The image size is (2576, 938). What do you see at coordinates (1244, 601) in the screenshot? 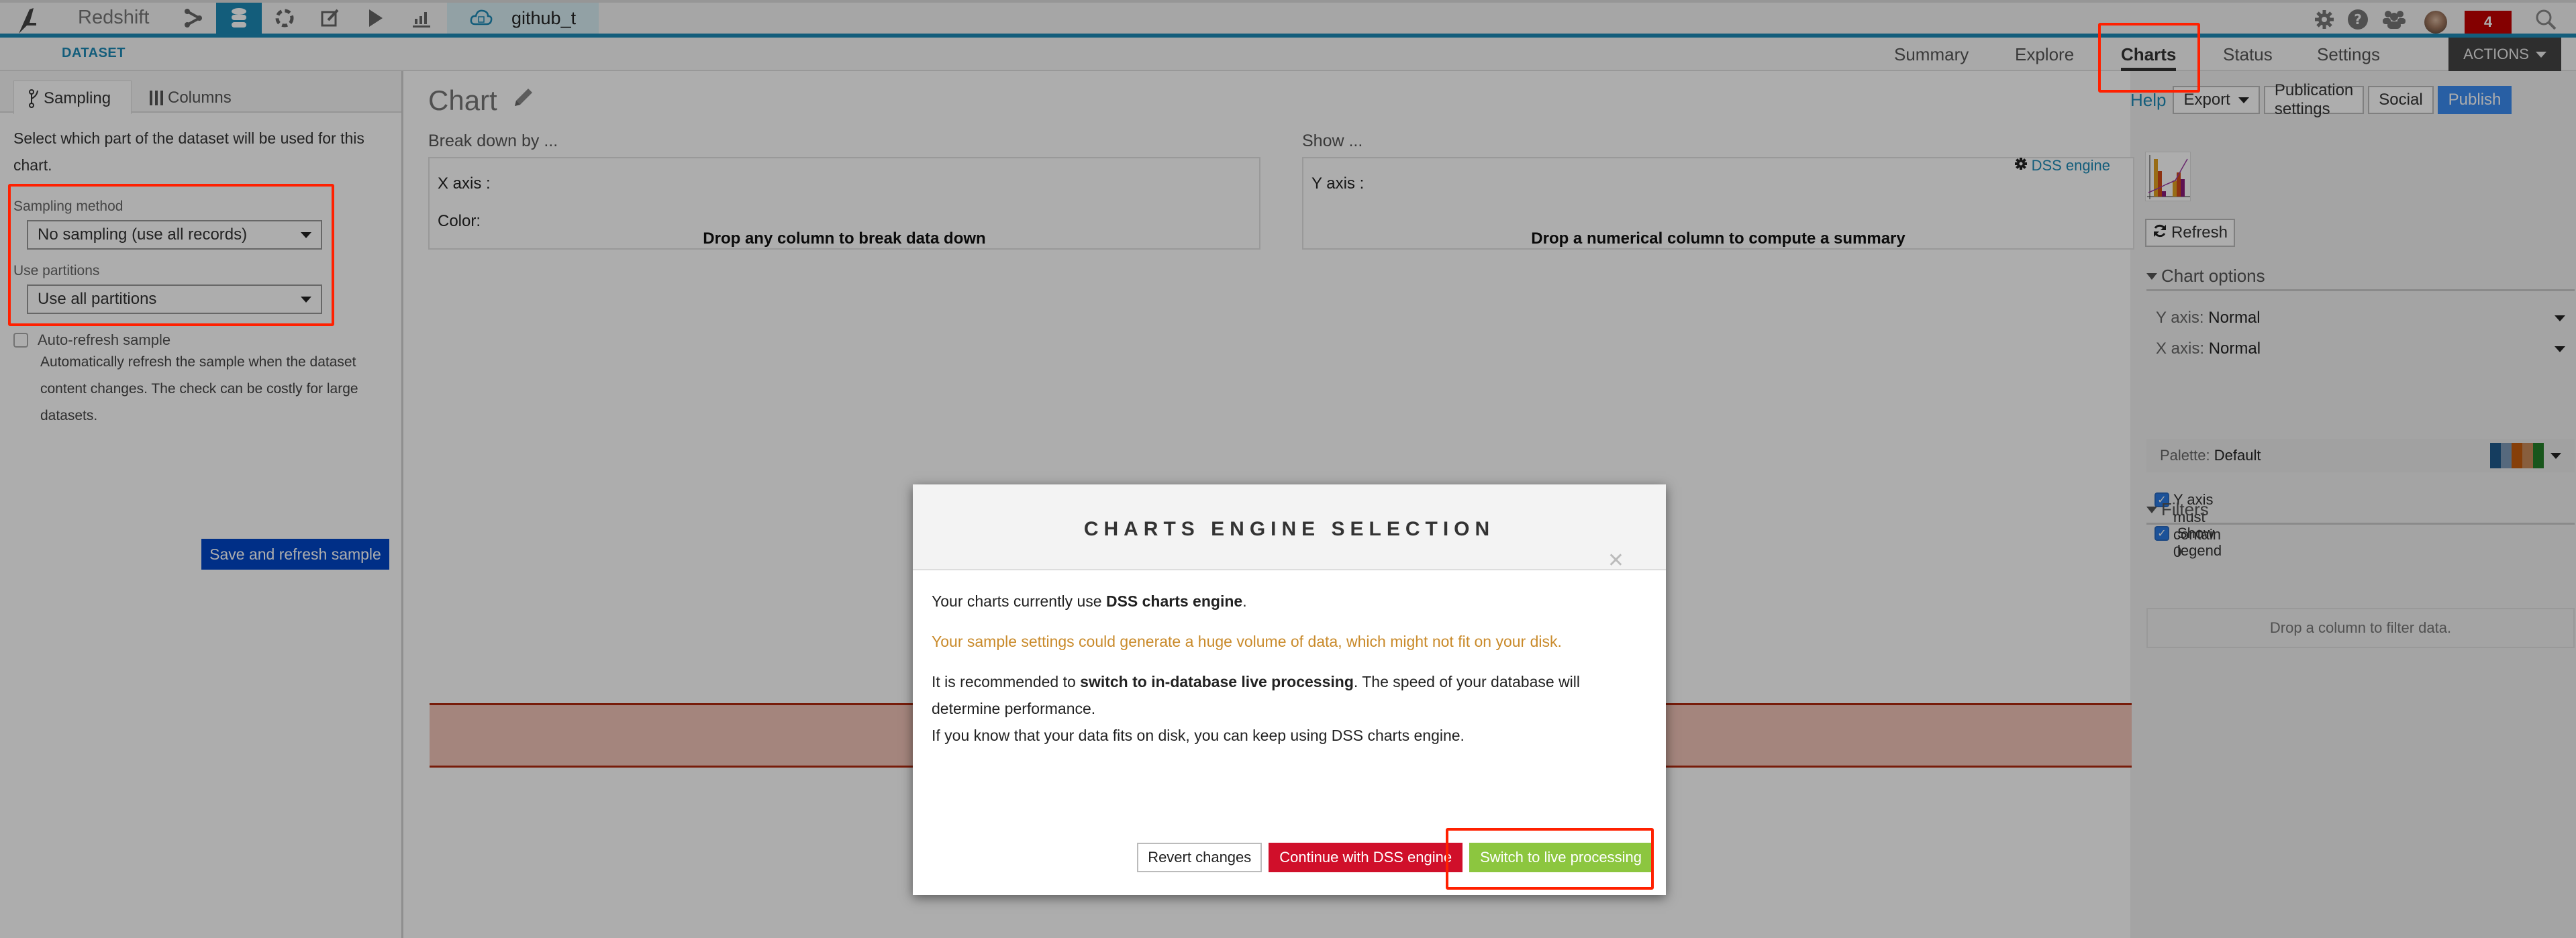
I see `engine-status-suffix: .` at bounding box center [1244, 601].